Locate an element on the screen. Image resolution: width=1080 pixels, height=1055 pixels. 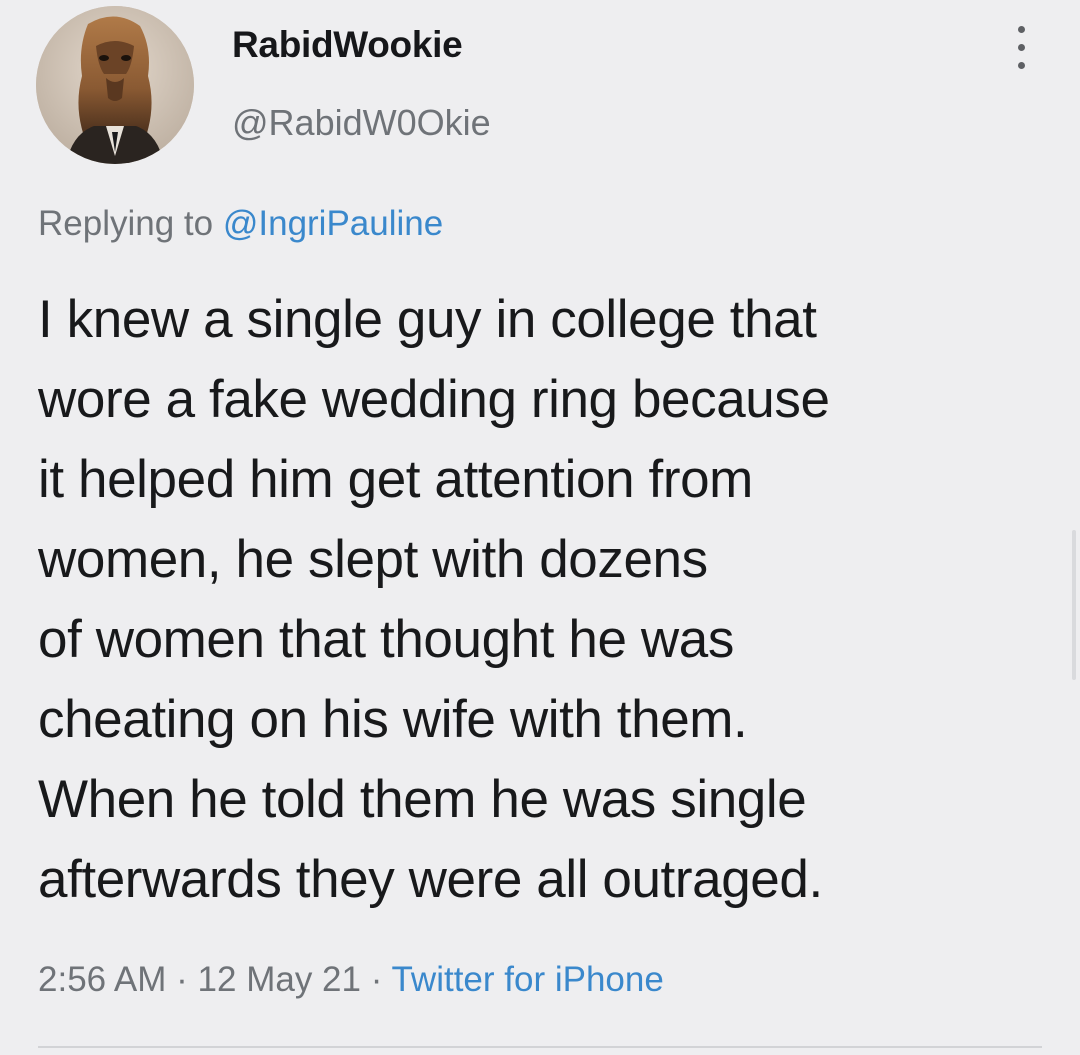
scrollbar-thumb is located at coordinates (1074, 605).